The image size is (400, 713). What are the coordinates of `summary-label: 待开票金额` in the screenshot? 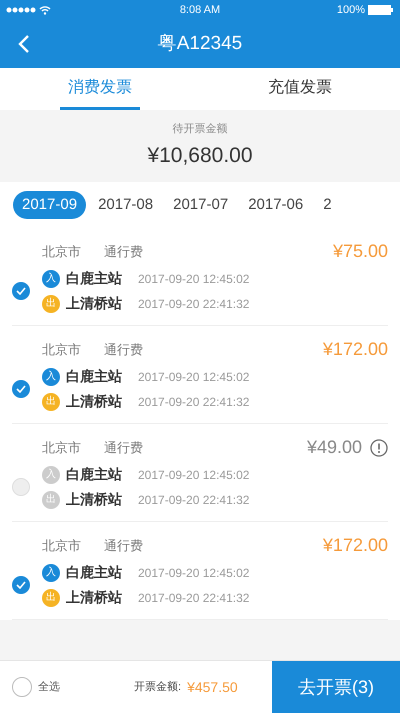 It's located at (200, 129).